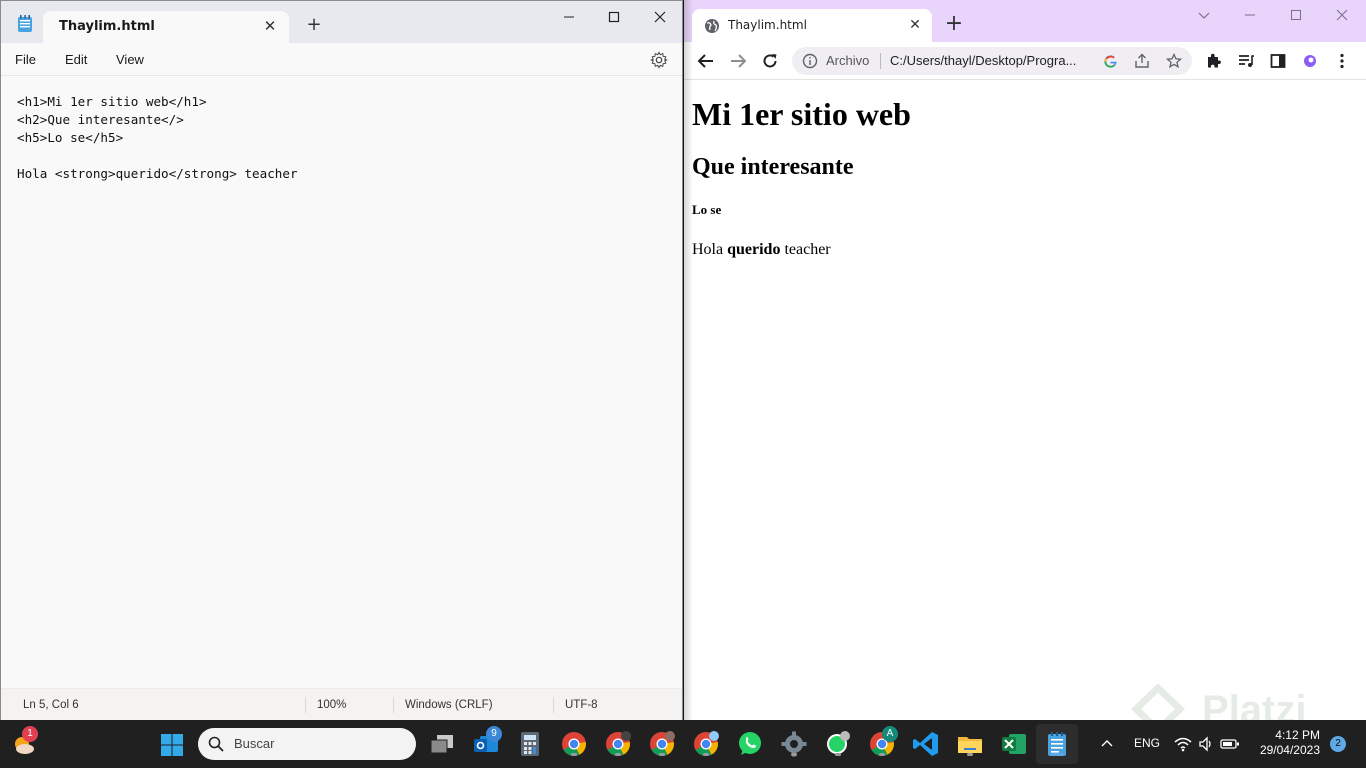 Image resolution: width=1366 pixels, height=768 pixels. What do you see at coordinates (76, 59) in the screenshot?
I see `menu-edit: Edit` at bounding box center [76, 59].